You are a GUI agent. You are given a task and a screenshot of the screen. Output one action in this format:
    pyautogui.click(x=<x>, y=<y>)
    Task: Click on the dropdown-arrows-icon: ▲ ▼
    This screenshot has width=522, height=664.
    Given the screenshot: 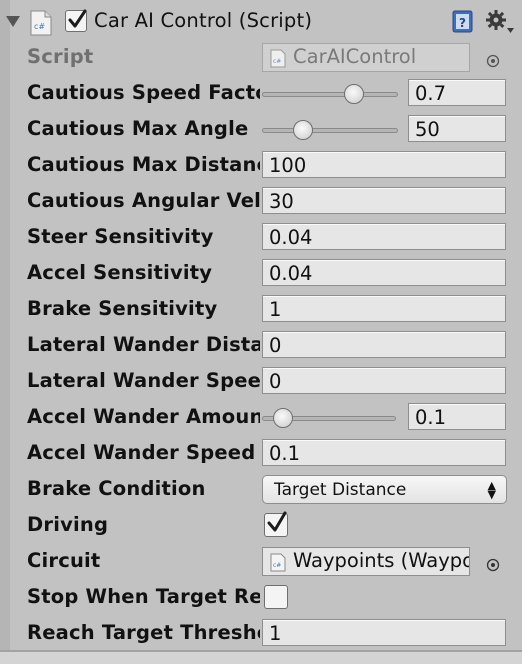 What is the action you would take?
    pyautogui.click(x=491, y=490)
    